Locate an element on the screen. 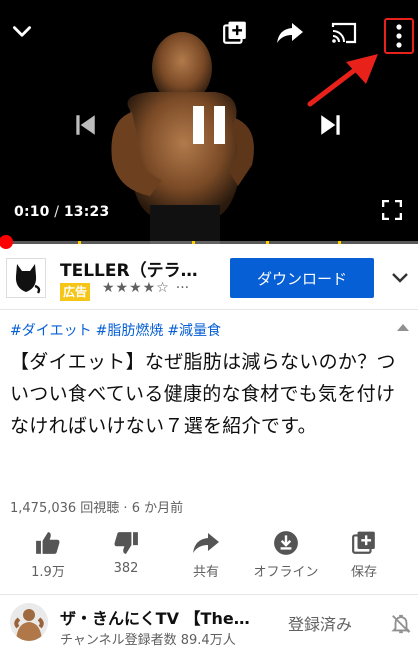  add-to-playlist-button is located at coordinates (235, 33).